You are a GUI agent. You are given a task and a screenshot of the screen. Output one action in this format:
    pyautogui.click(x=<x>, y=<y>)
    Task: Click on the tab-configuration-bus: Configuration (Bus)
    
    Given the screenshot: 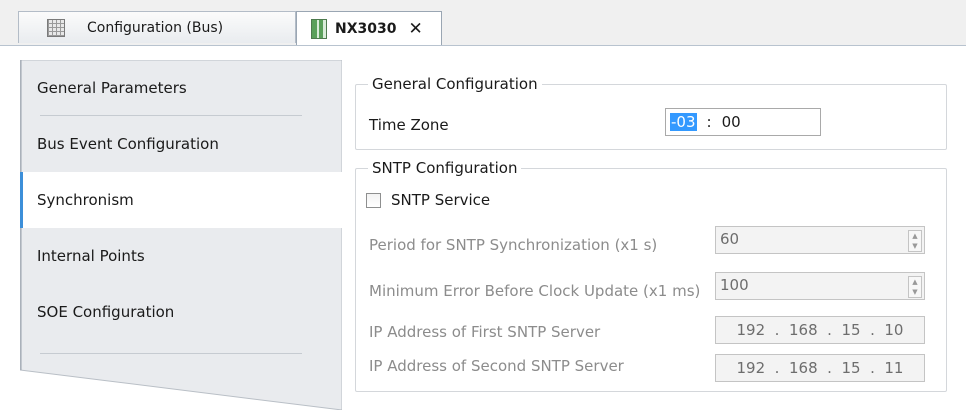 What is the action you would take?
    pyautogui.click(x=157, y=27)
    